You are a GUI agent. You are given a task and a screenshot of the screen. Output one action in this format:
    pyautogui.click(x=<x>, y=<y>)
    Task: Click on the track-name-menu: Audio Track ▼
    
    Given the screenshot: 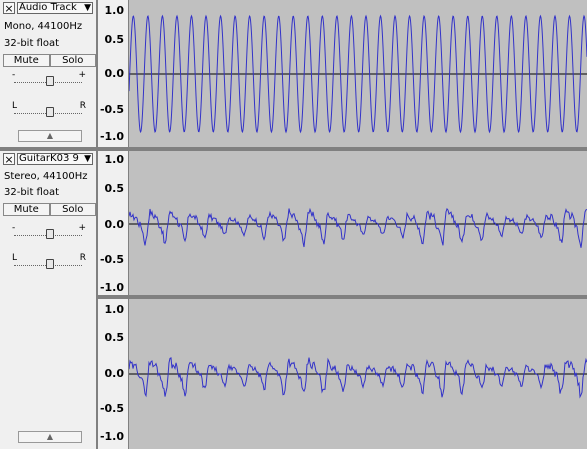 What is the action you would take?
    pyautogui.click(x=55, y=8)
    